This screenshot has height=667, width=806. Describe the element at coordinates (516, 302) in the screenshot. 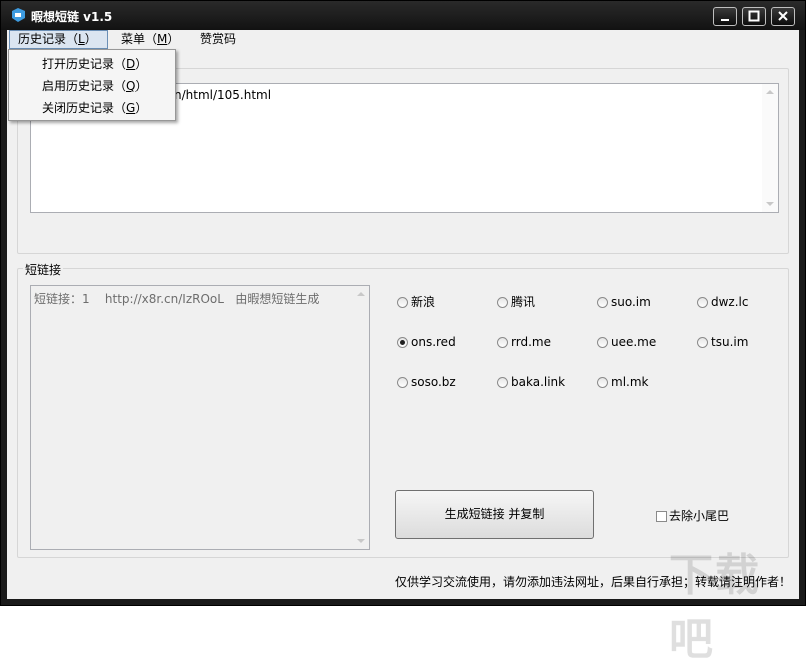

I see `radio-service-1: 腾讯` at that location.